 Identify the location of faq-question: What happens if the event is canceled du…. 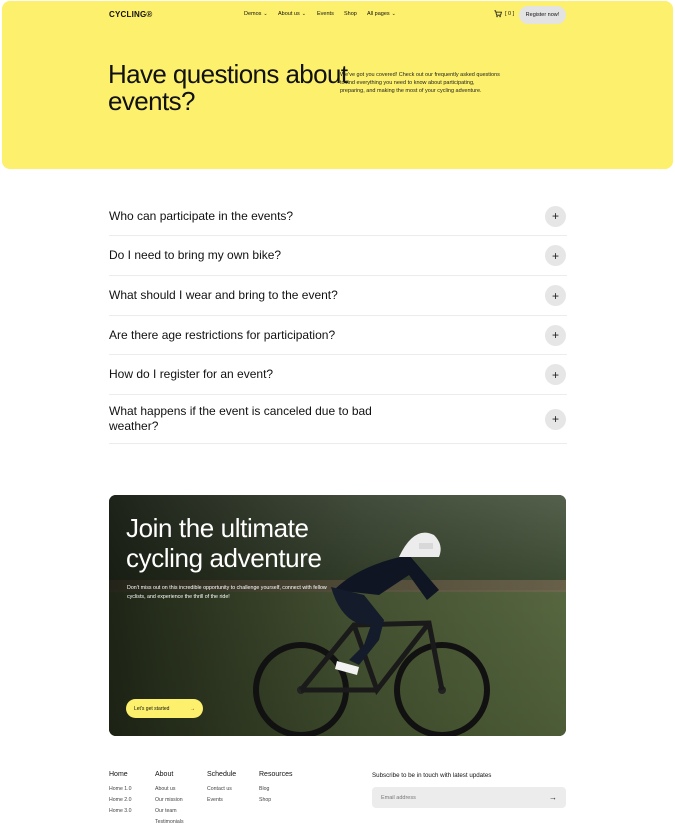
(240, 418).